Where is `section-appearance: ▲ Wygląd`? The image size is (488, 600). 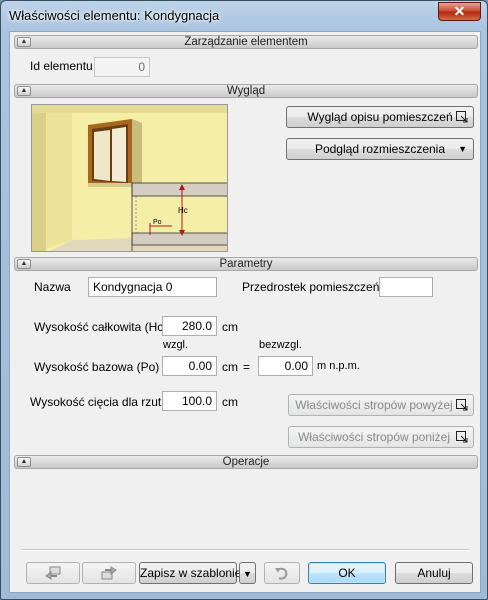
section-appearance: ▲ Wygląd is located at coordinates (246, 91).